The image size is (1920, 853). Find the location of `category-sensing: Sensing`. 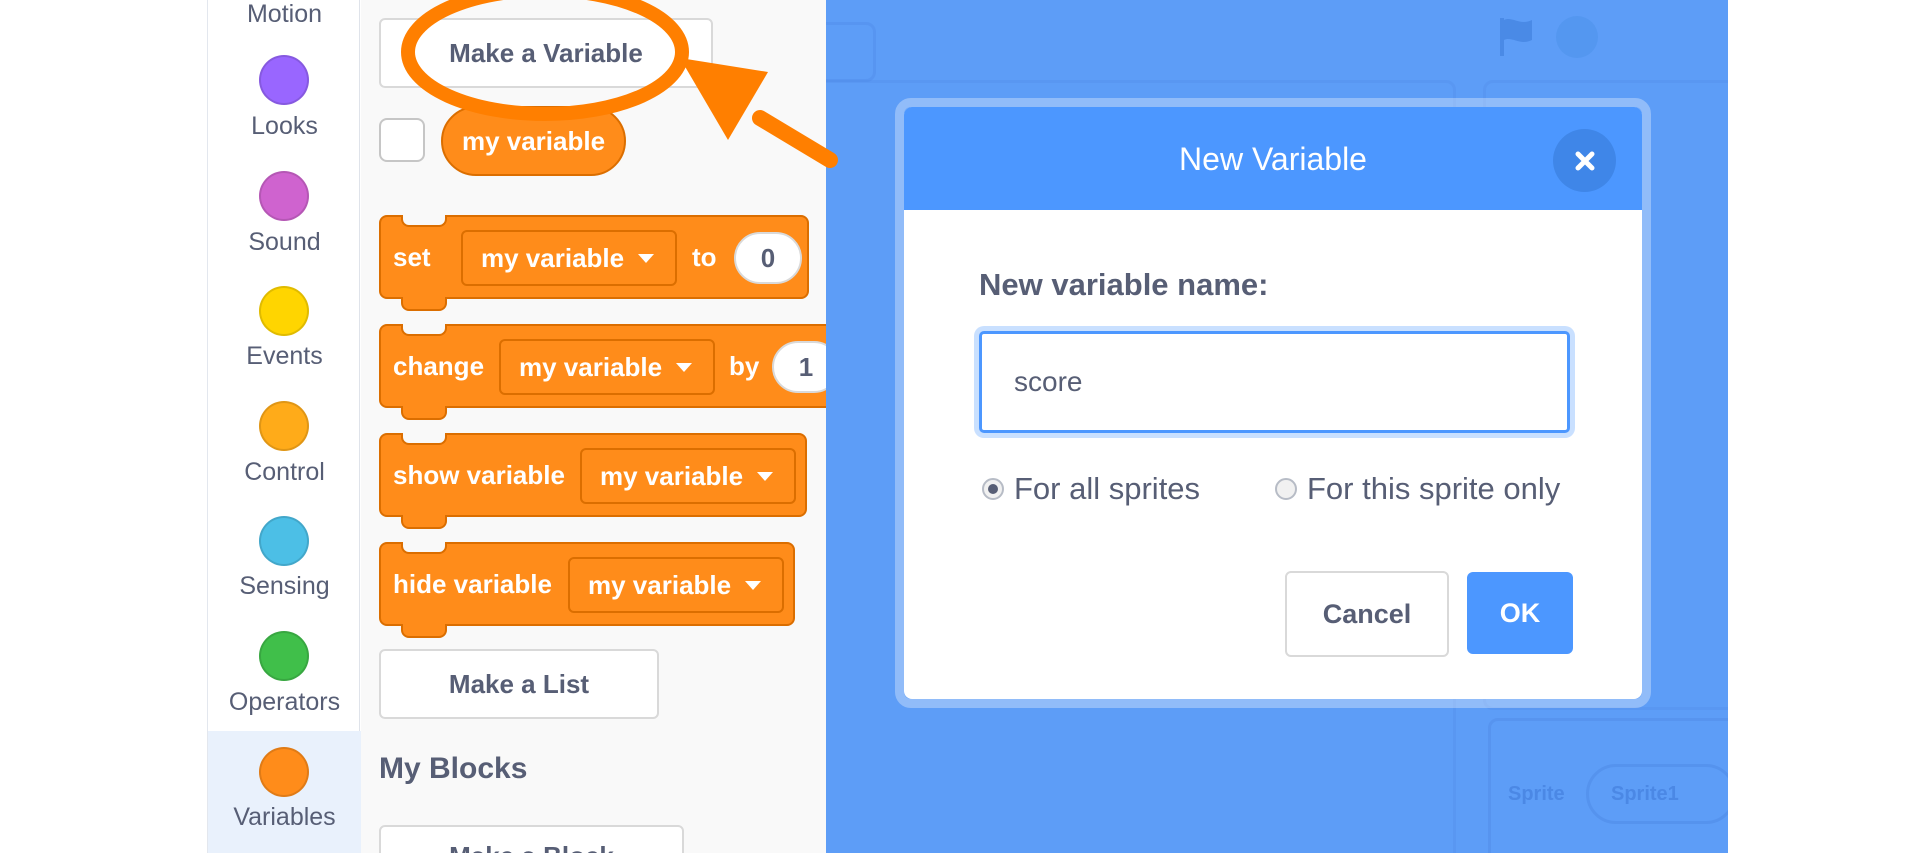

category-sensing: Sensing is located at coordinates (284, 568).